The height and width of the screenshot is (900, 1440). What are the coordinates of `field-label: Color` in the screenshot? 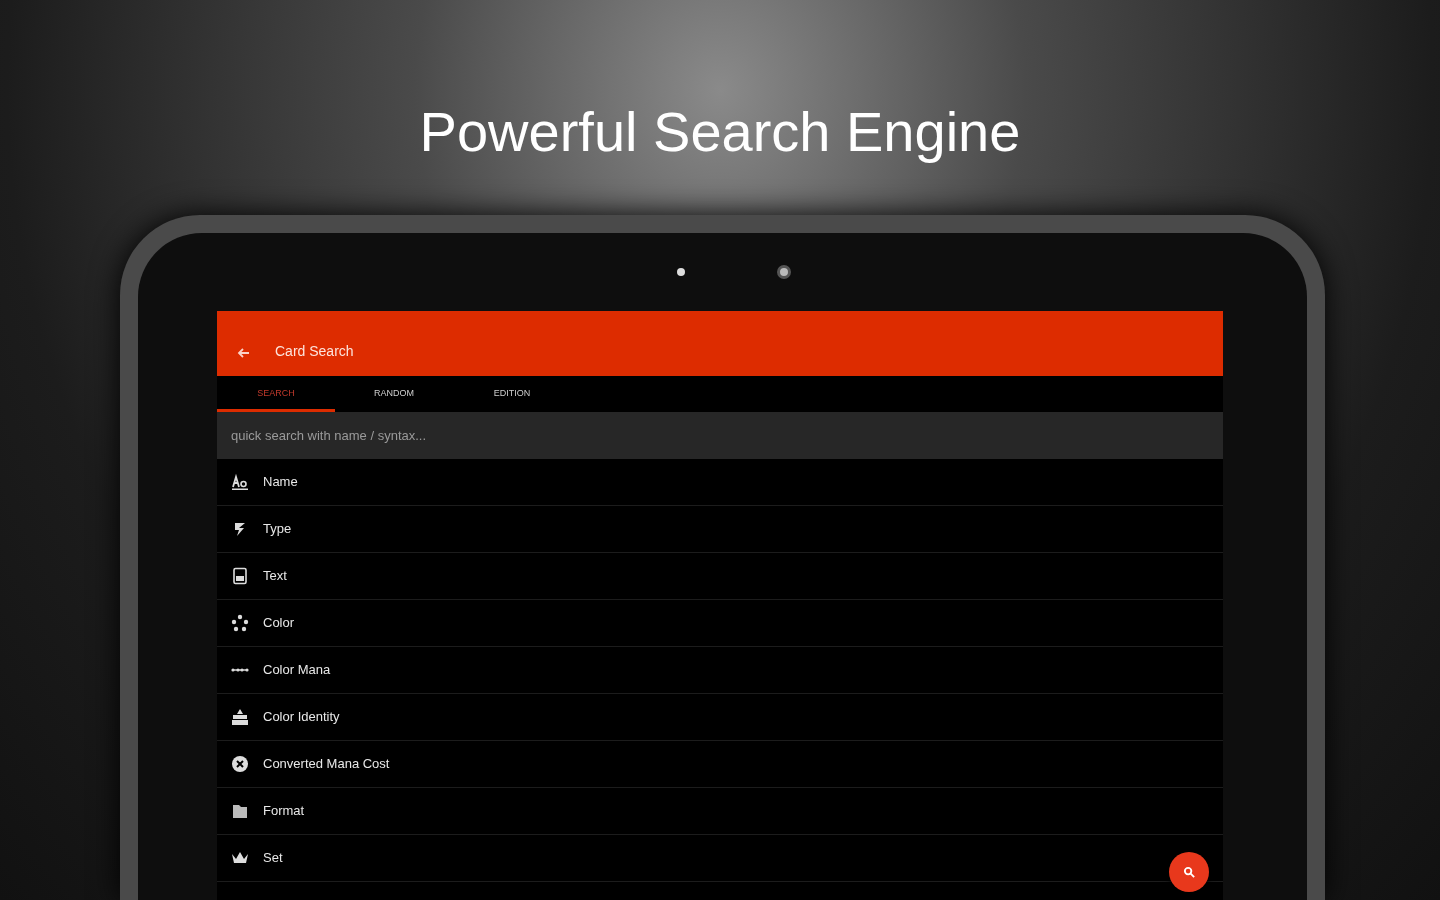 It's located at (279, 623).